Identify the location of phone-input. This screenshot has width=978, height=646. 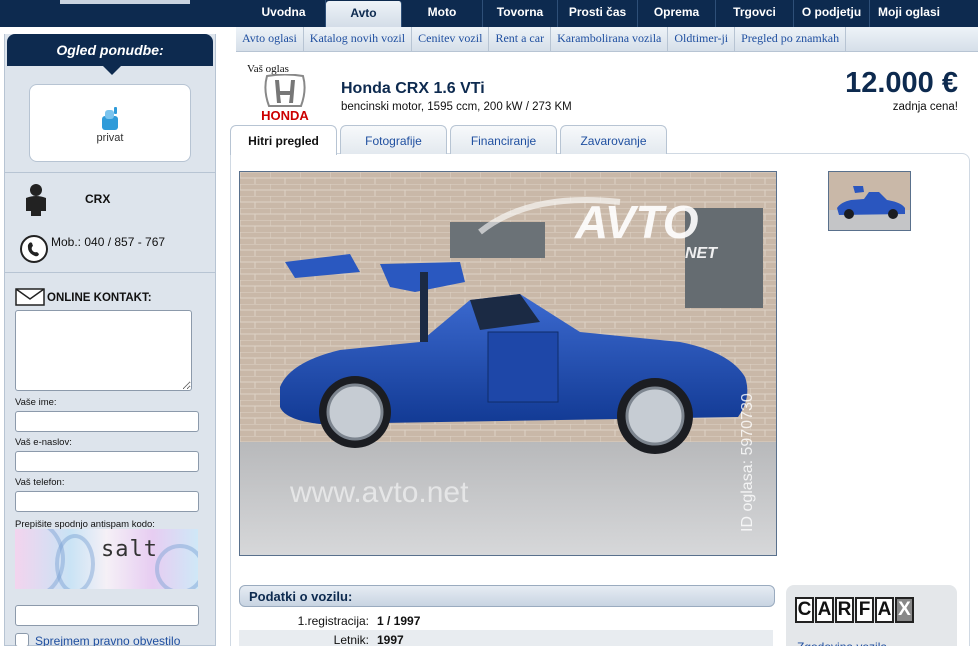
(107, 501).